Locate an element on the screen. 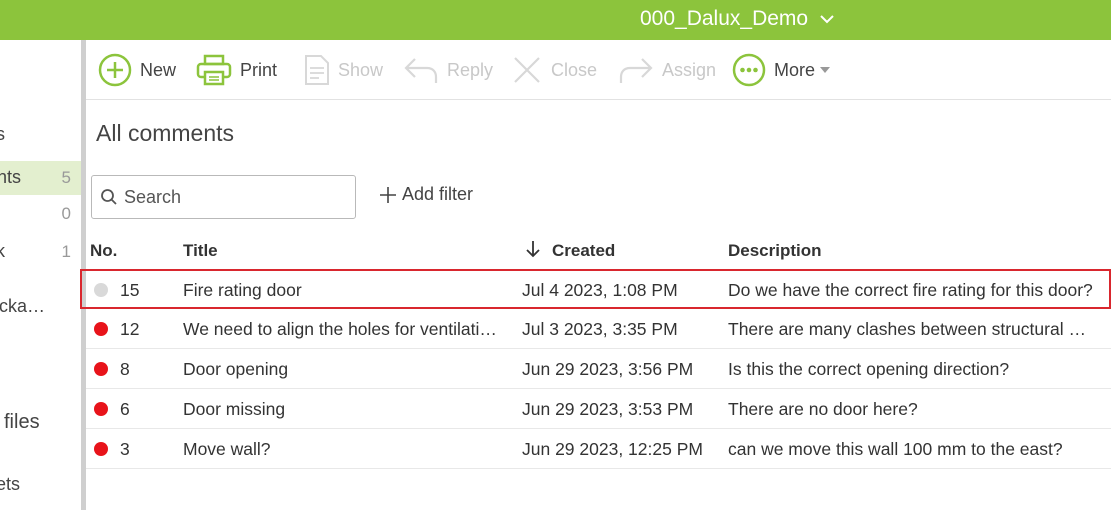  show-button: Show is located at coordinates (343, 70).